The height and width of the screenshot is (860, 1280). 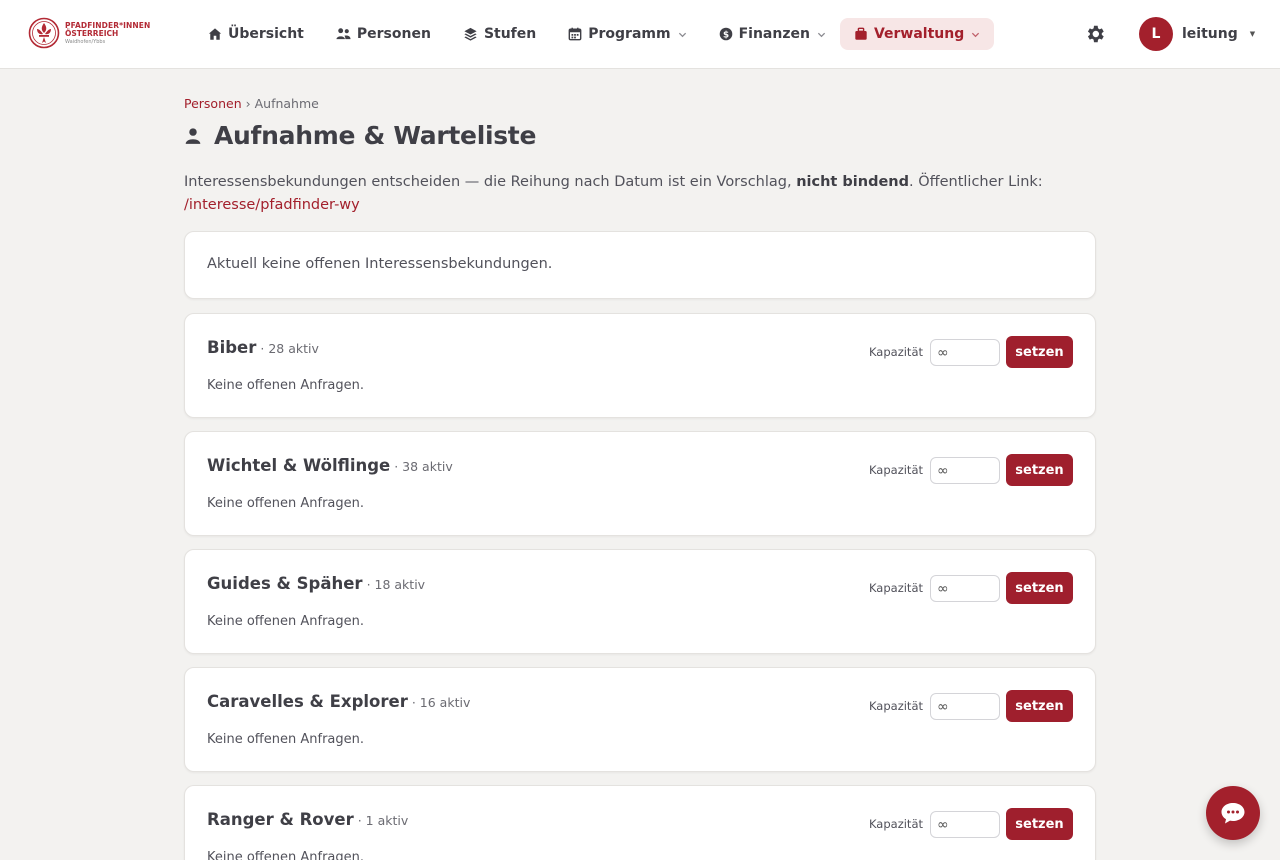 What do you see at coordinates (285, 583) in the screenshot?
I see `stufe-name: Guides & Späher` at bounding box center [285, 583].